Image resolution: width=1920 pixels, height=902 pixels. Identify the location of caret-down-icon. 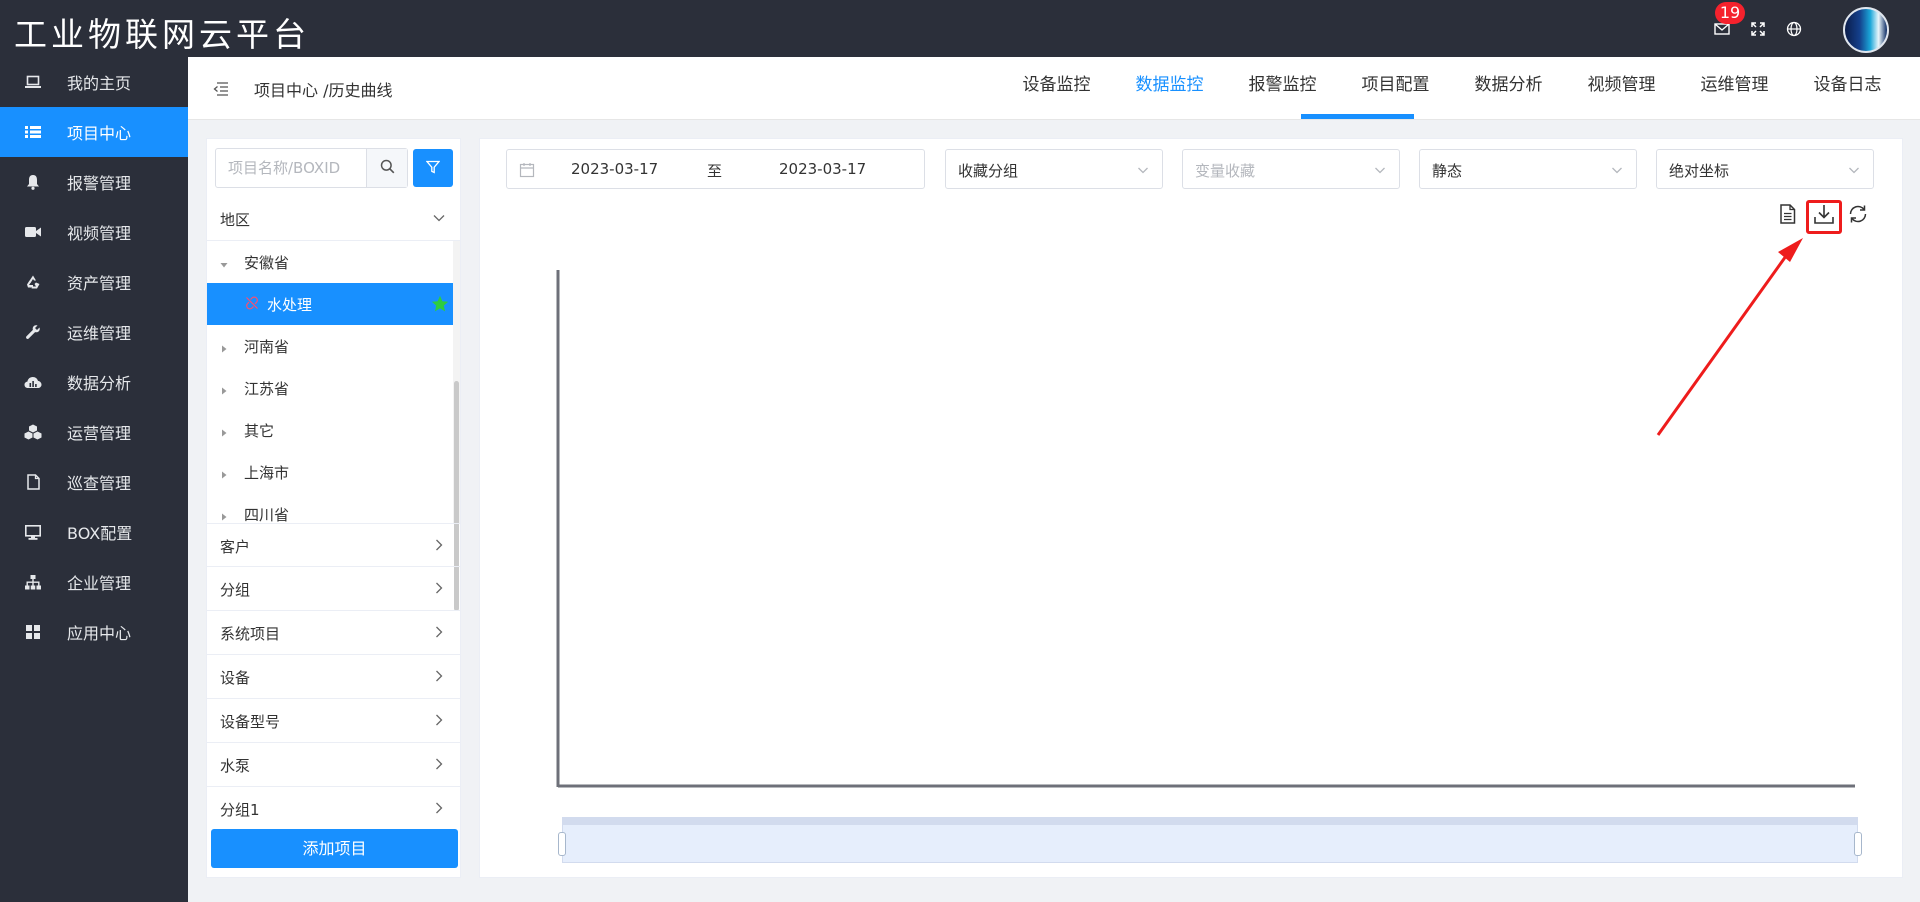
(224, 262).